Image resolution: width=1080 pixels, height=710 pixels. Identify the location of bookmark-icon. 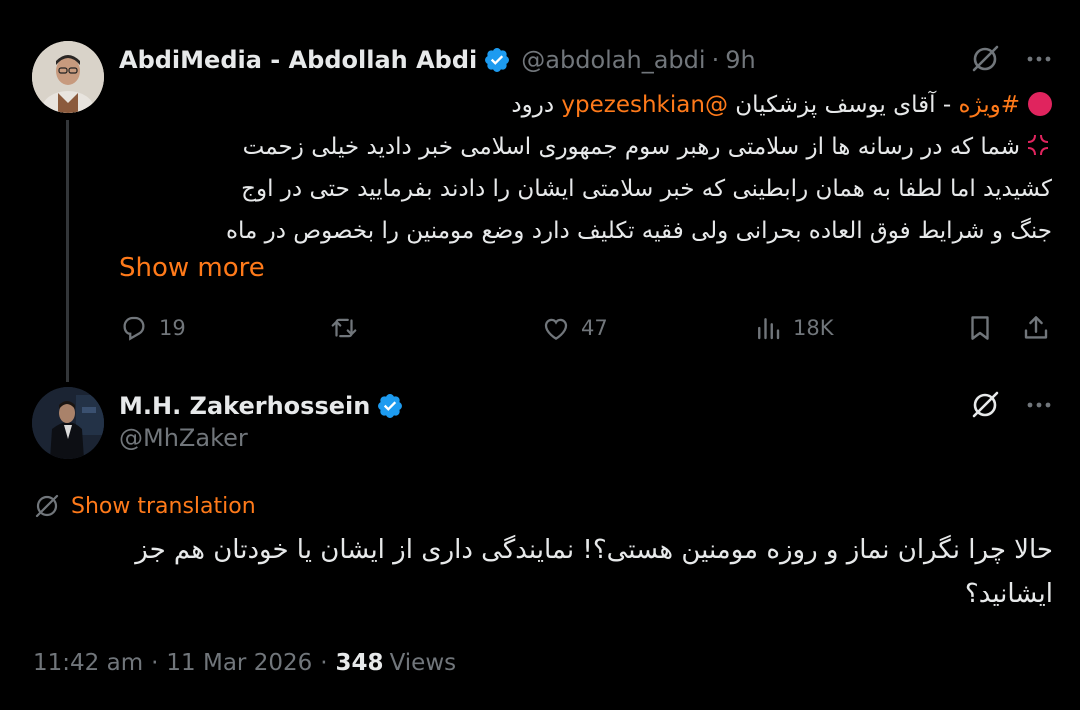
(980, 328).